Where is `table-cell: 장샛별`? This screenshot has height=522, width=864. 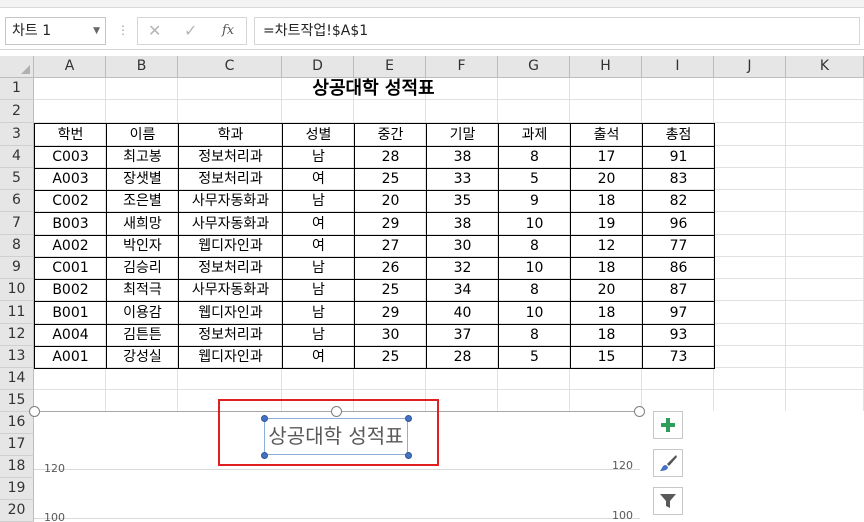 table-cell: 장샛별 is located at coordinates (142, 179).